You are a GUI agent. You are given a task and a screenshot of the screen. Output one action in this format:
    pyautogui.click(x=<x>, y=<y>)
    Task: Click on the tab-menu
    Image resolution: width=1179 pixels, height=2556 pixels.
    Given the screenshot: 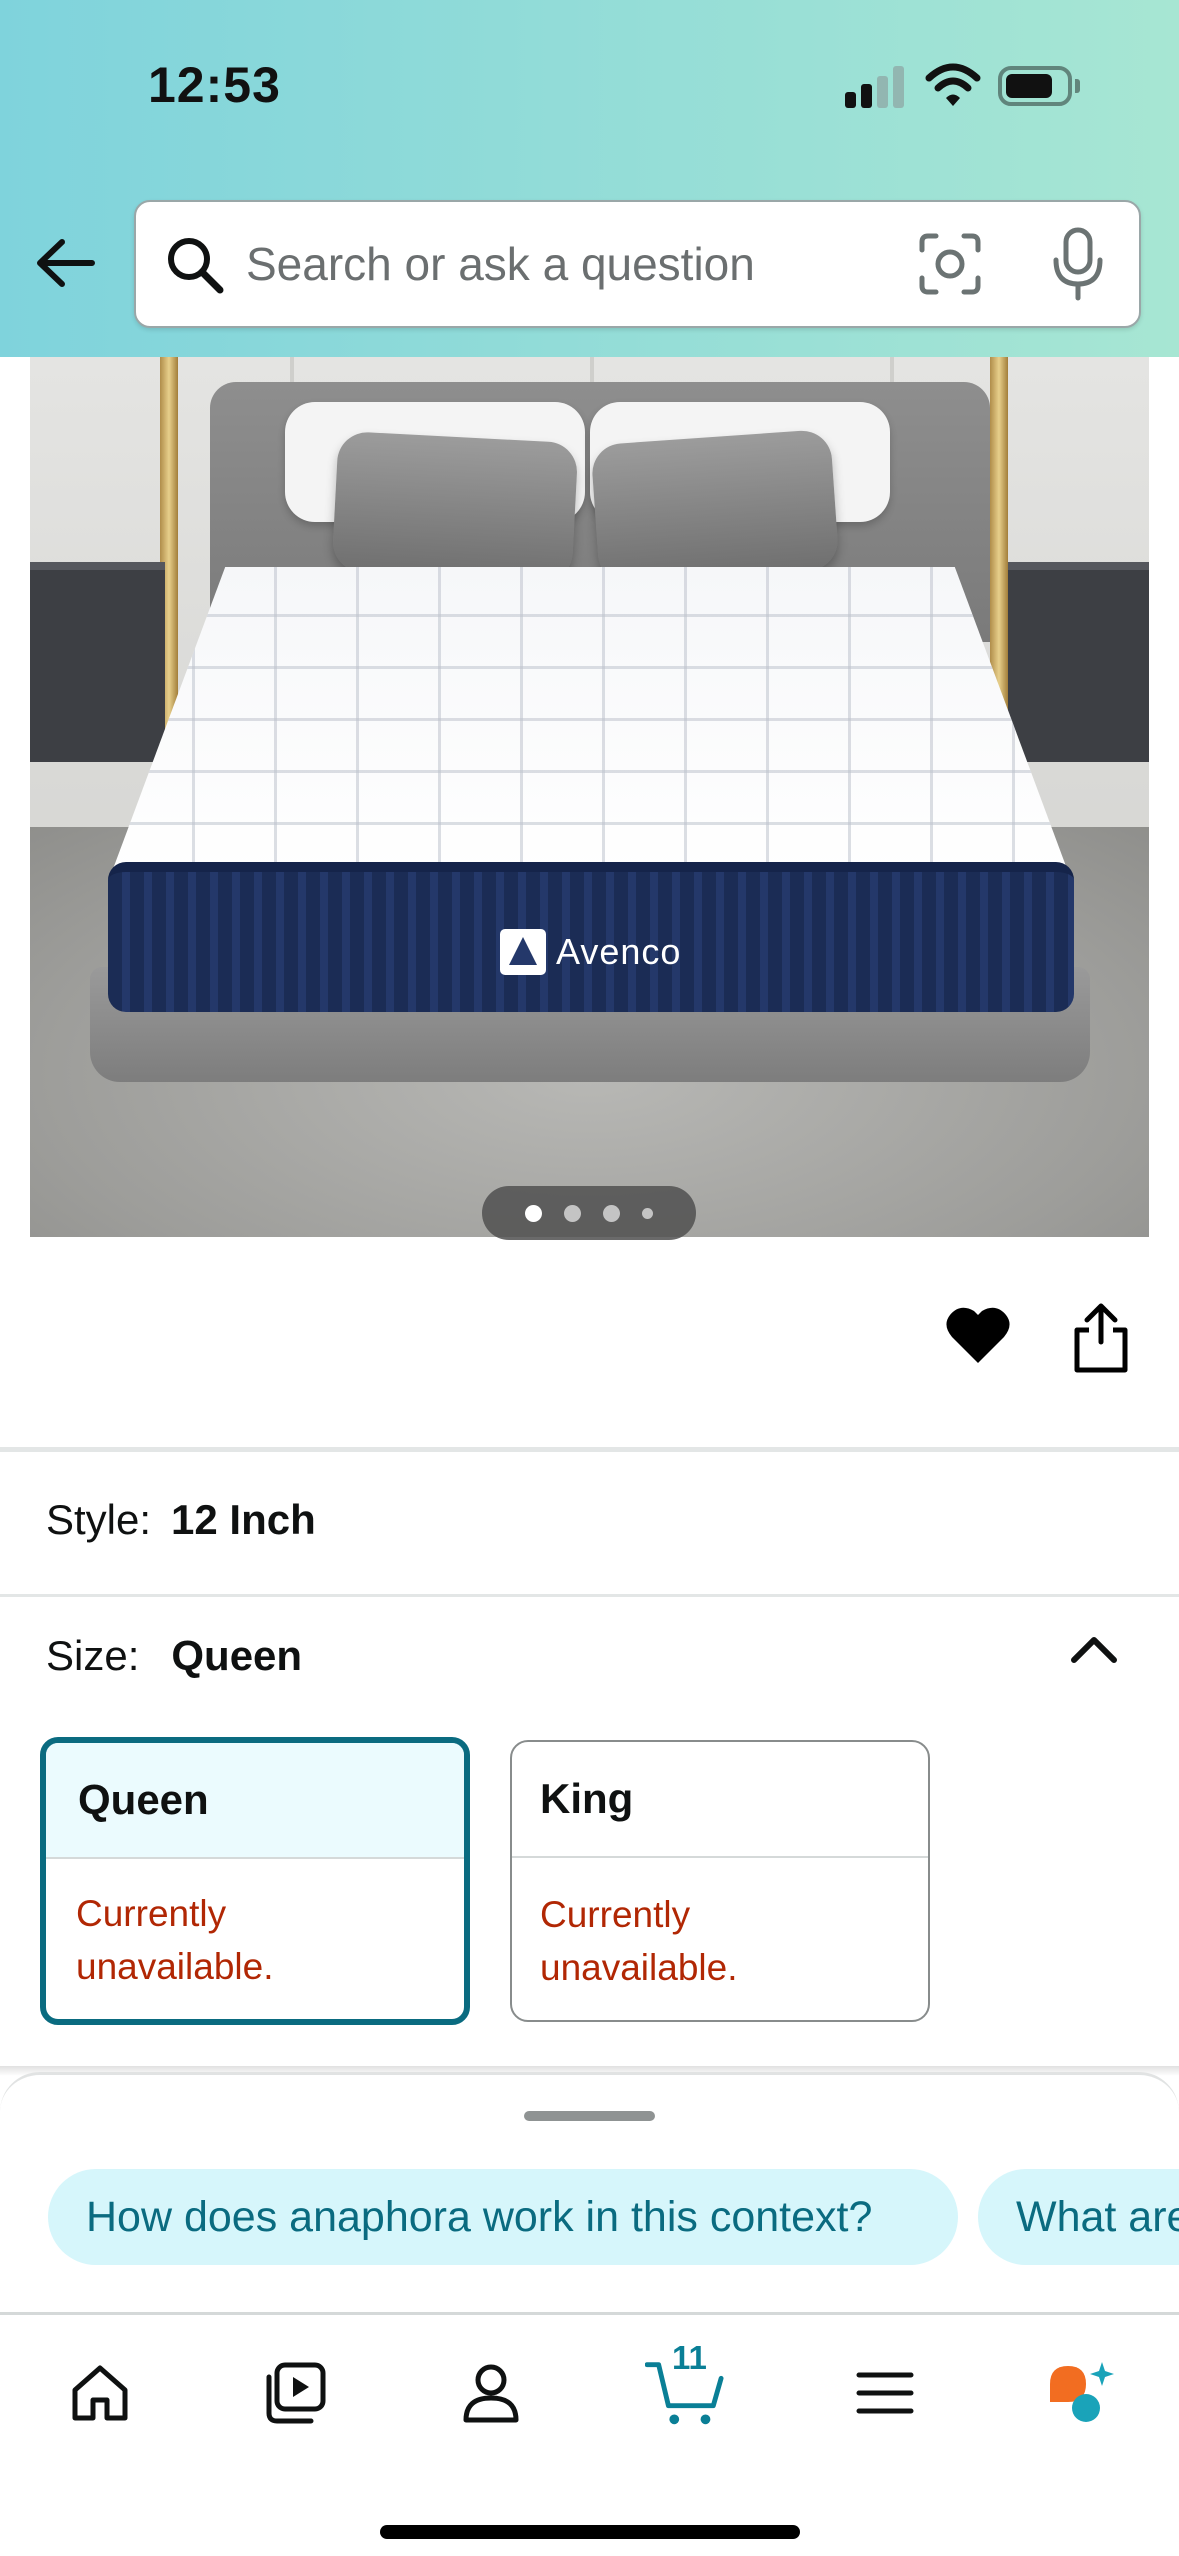 What is the action you would take?
    pyautogui.click(x=885, y=2393)
    